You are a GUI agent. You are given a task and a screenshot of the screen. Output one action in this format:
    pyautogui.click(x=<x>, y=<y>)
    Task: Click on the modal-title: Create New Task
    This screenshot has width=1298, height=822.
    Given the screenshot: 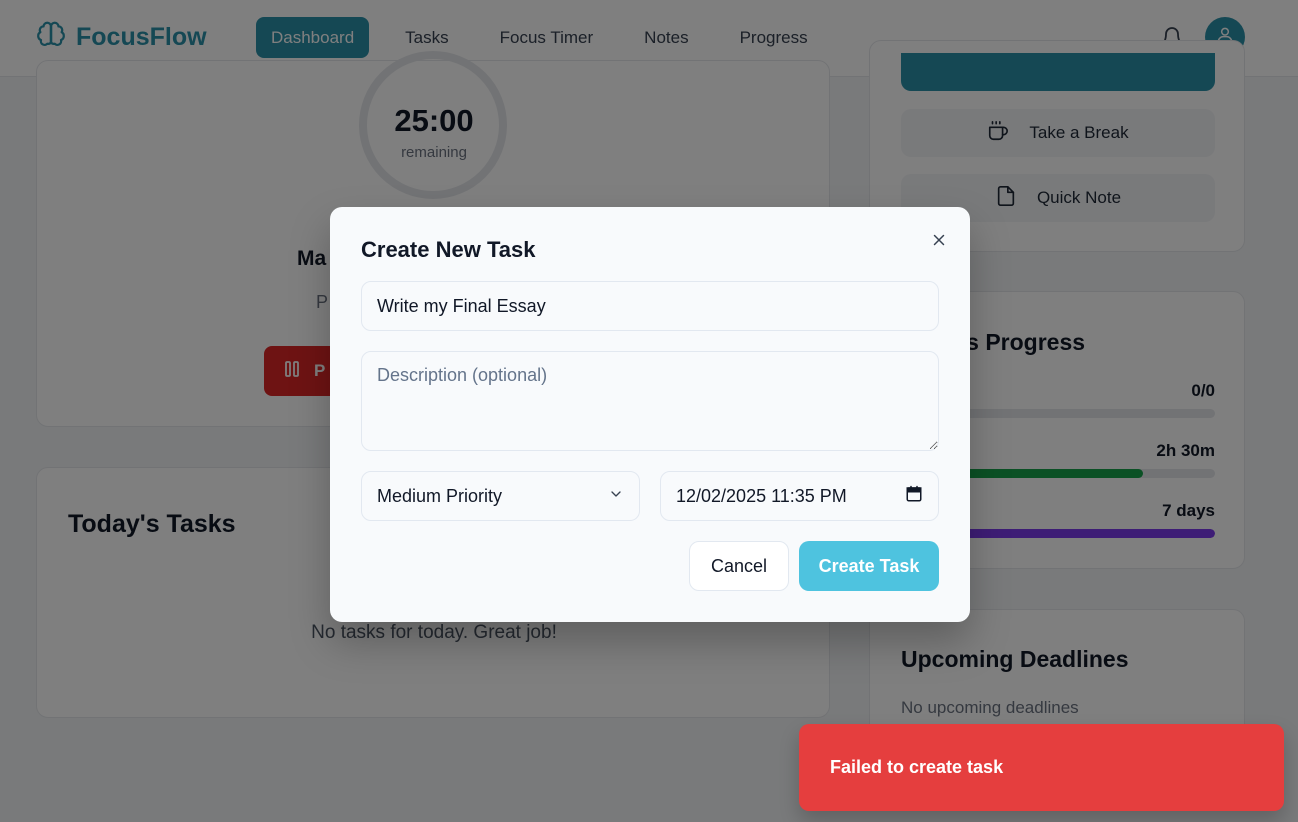 What is the action you would take?
    pyautogui.click(x=448, y=249)
    